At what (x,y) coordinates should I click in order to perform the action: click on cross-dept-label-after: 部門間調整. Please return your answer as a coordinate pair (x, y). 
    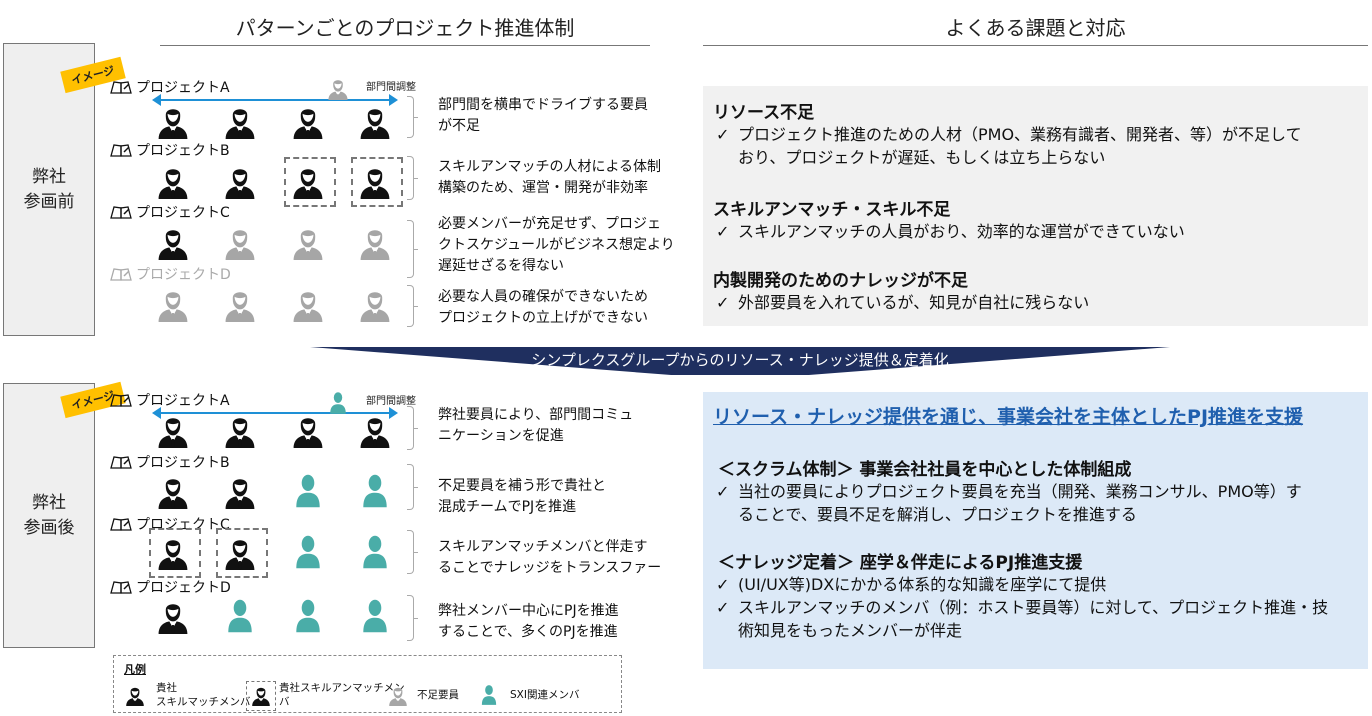
    Looking at the image, I should click on (391, 401).